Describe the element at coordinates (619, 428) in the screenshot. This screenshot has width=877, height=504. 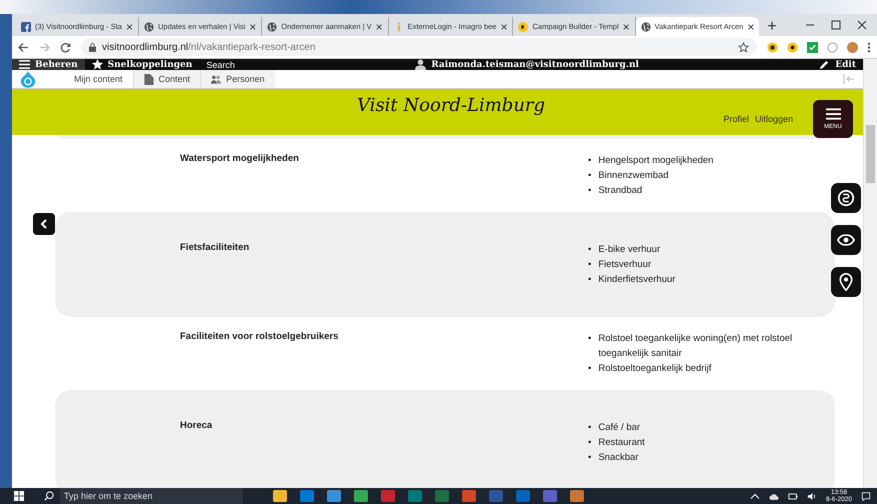
I see `facility-item: Café / bar` at that location.